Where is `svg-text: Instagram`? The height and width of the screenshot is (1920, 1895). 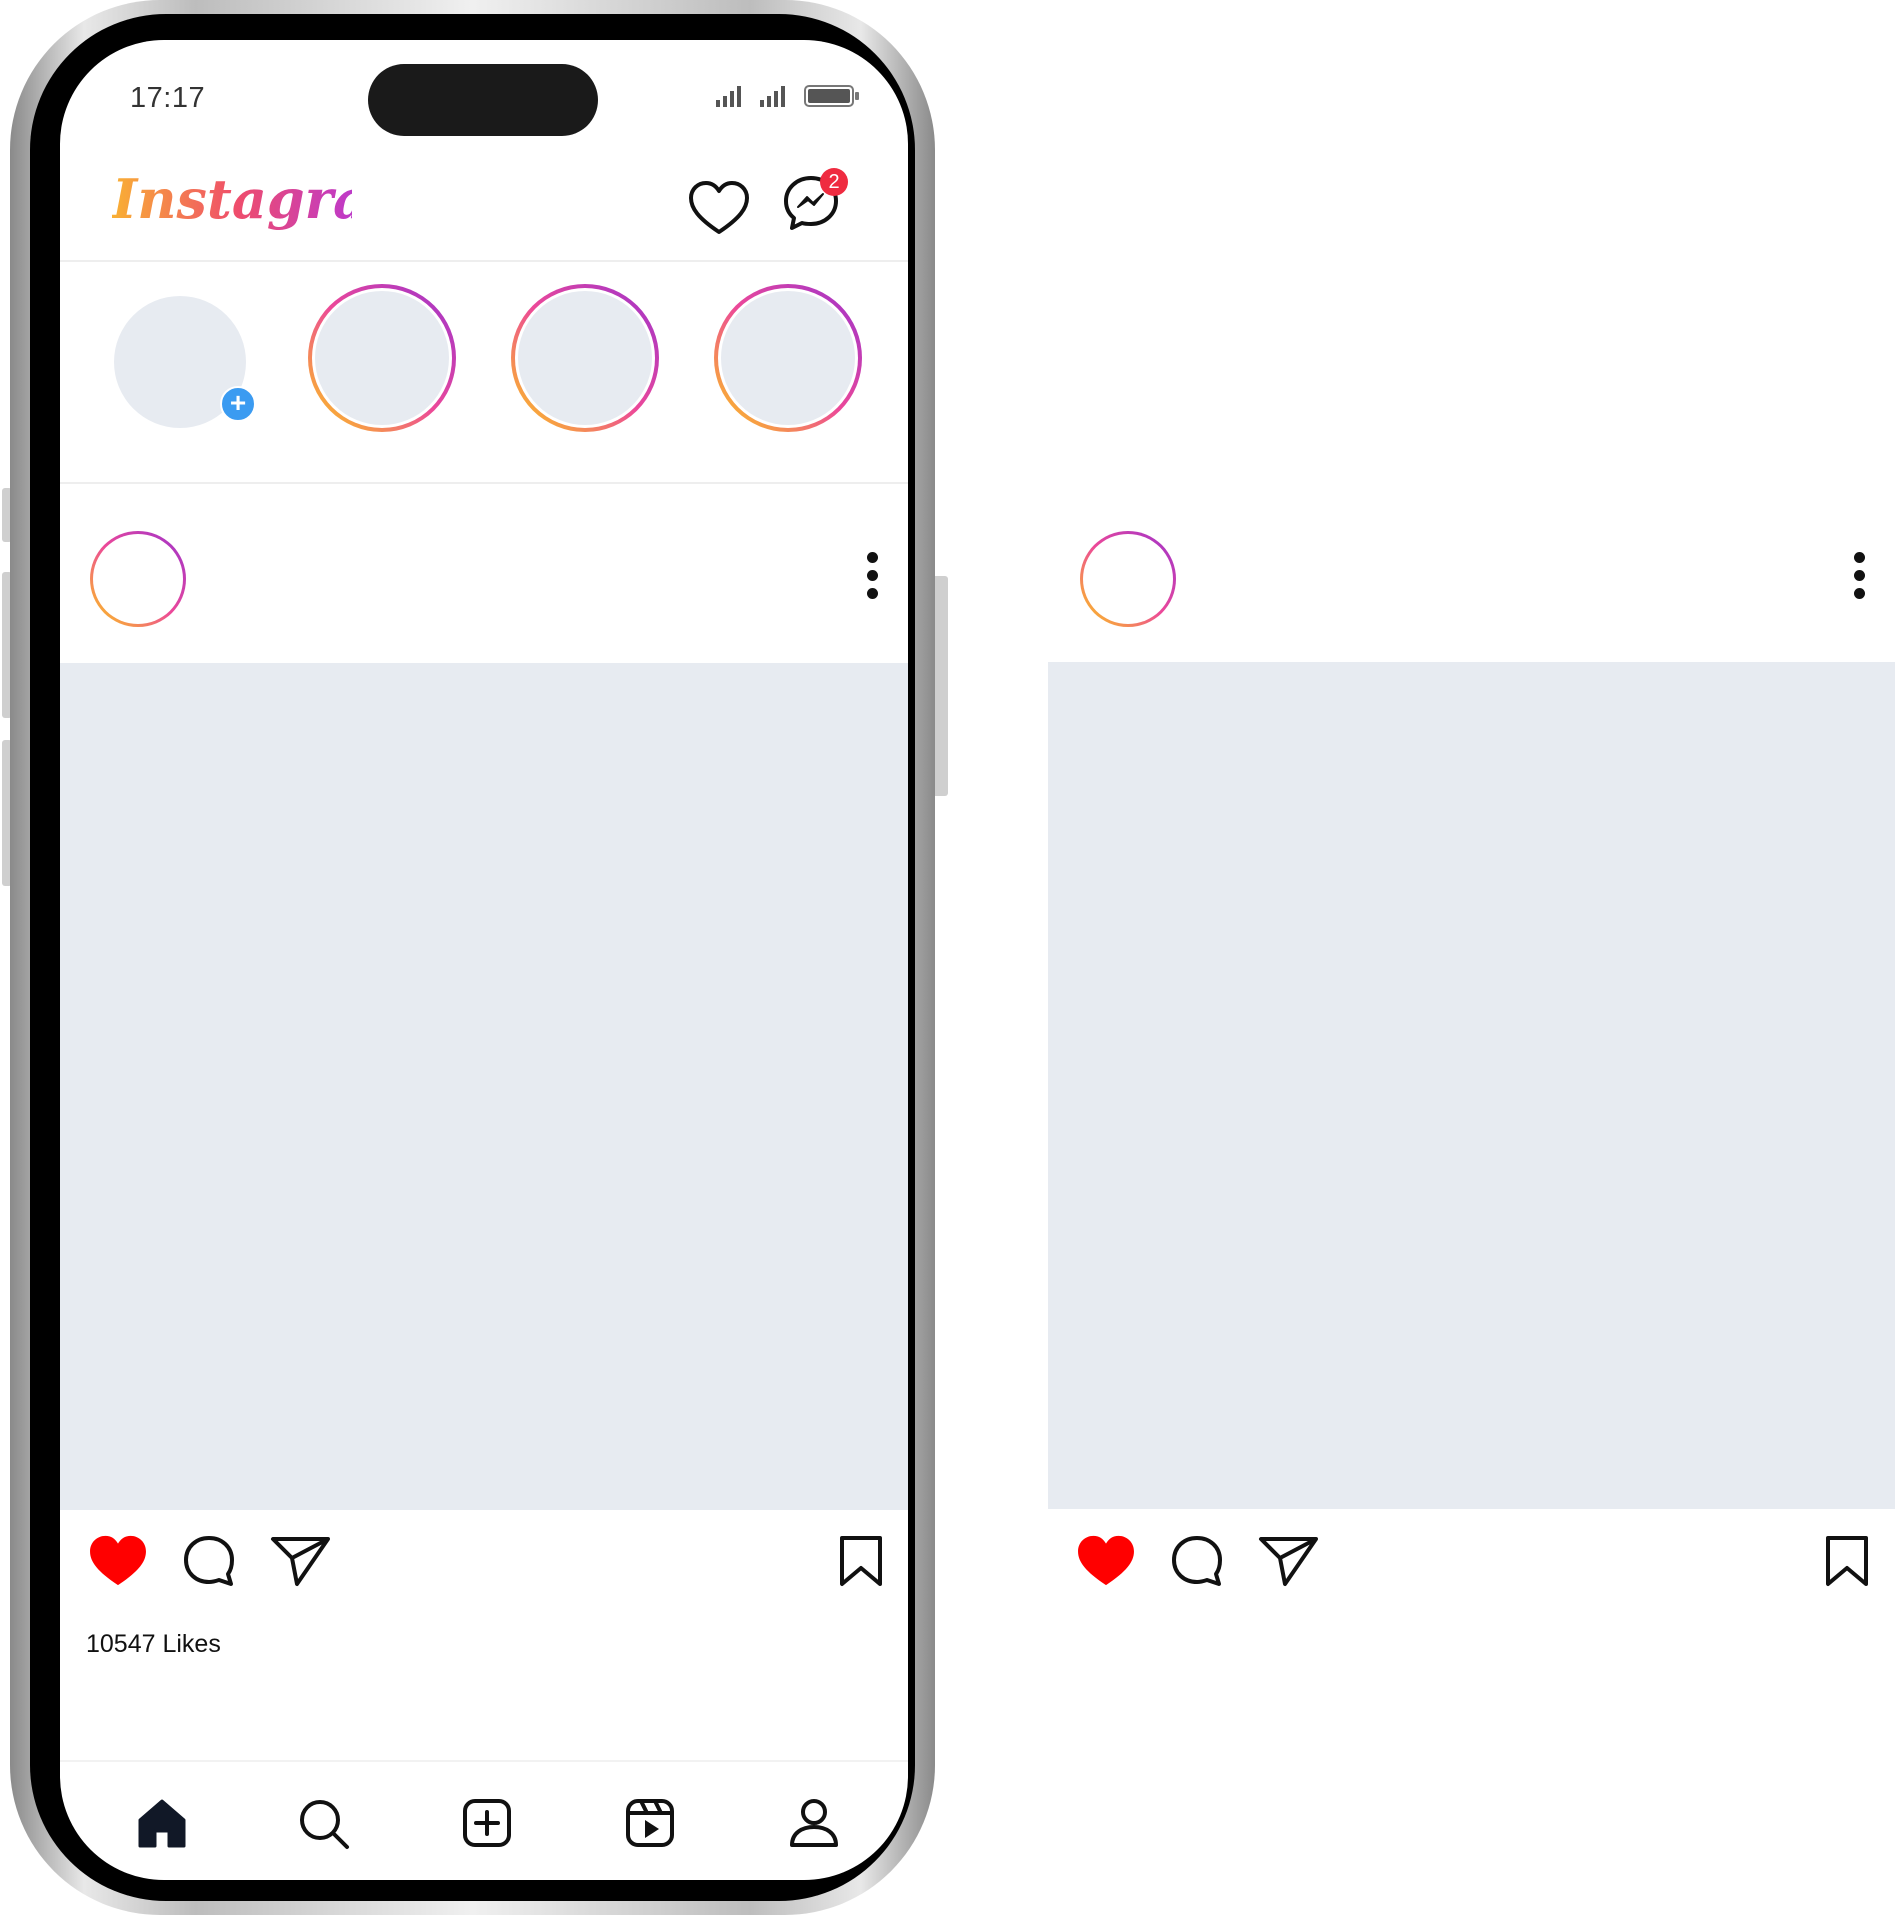
svg-text: Instagram is located at coordinates (232, 199).